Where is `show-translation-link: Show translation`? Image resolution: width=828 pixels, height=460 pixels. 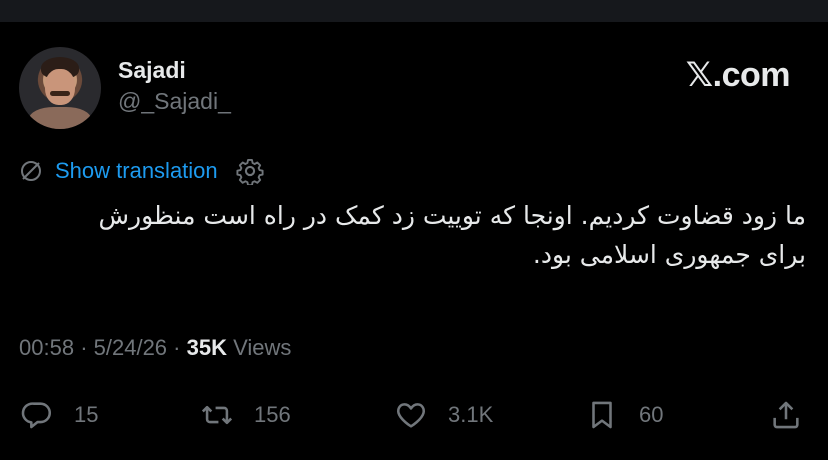 show-translation-link: Show translation is located at coordinates (136, 171).